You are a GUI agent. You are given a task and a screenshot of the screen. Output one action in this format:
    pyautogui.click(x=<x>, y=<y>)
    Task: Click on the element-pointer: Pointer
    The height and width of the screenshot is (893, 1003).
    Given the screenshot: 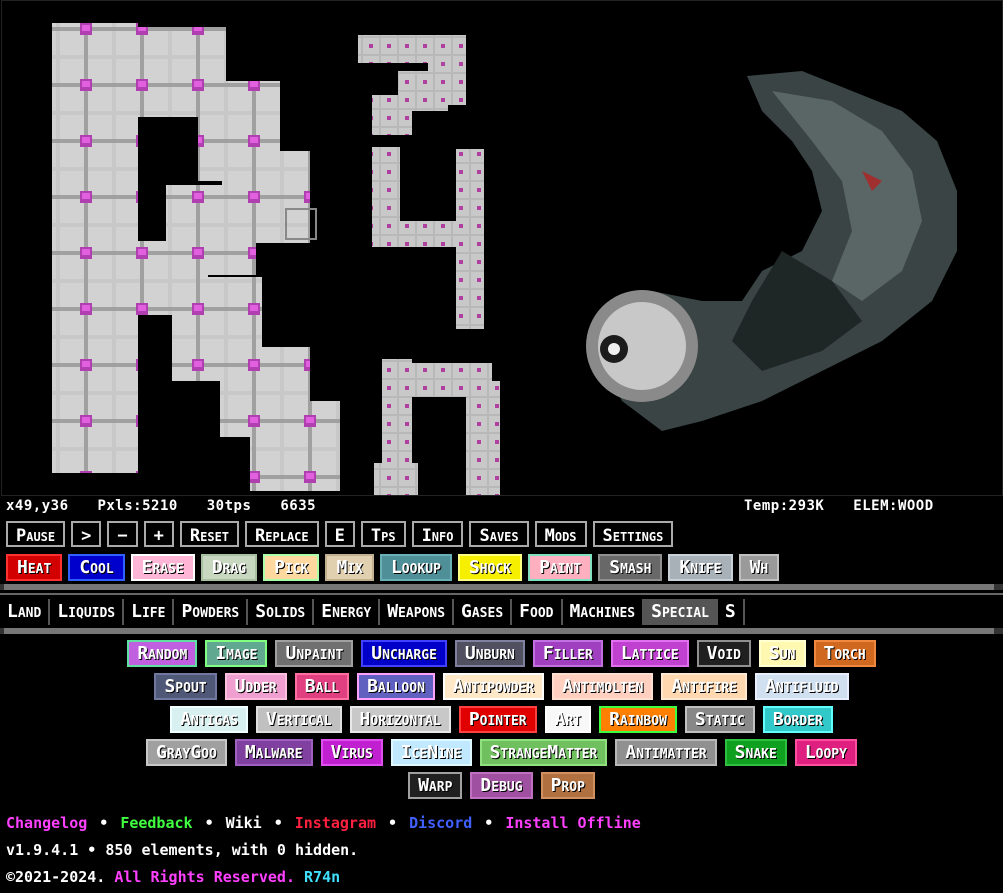 What is the action you would take?
    pyautogui.click(x=497, y=719)
    